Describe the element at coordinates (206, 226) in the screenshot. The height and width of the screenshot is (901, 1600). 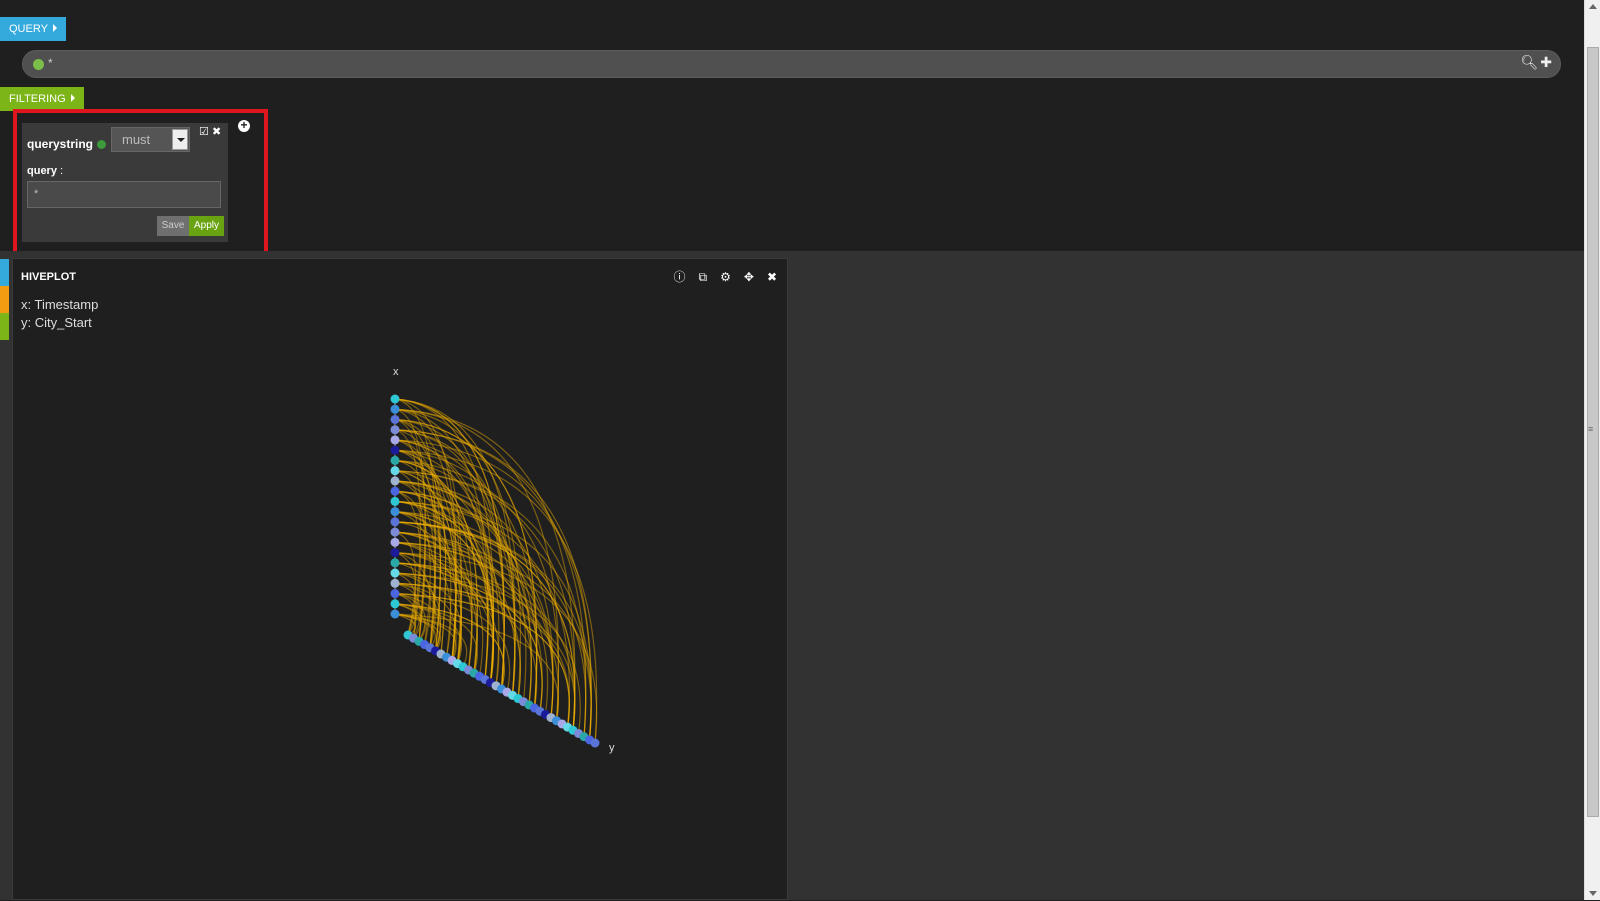
I see `apply-button: Apply` at that location.